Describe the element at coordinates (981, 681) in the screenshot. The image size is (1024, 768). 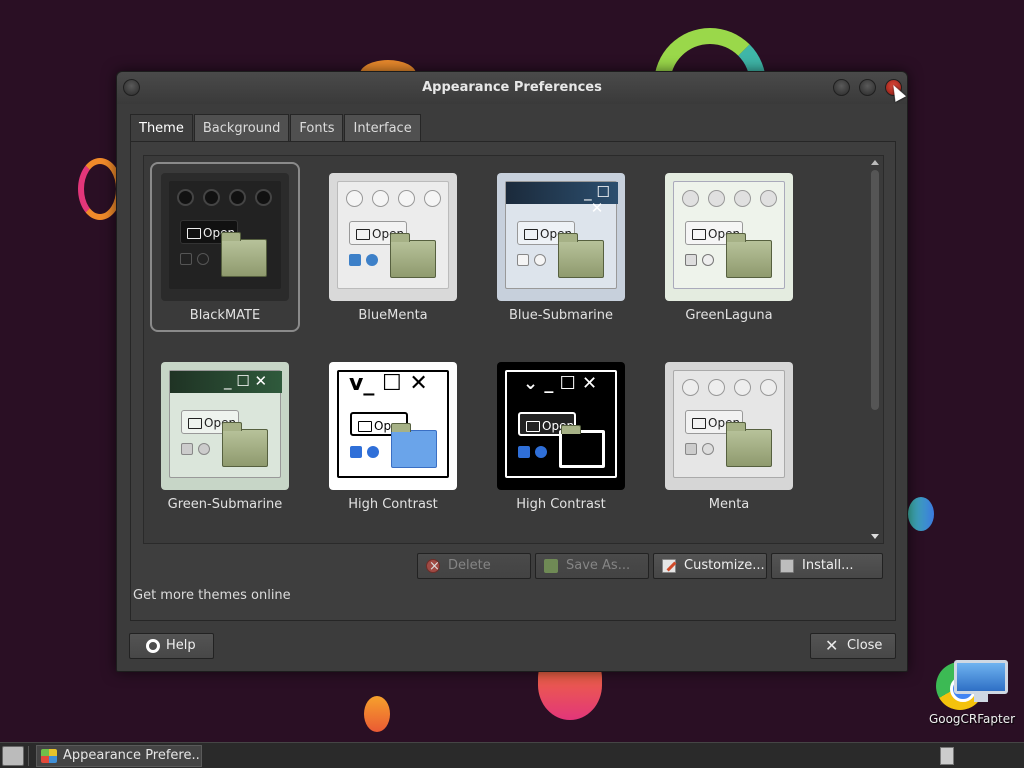
I see `computer-icon` at that location.